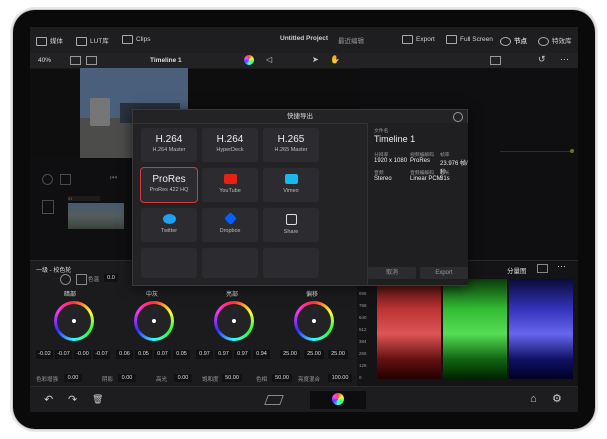 This screenshot has height=439, width=607. I want to click on media-icon, so click(41, 41).